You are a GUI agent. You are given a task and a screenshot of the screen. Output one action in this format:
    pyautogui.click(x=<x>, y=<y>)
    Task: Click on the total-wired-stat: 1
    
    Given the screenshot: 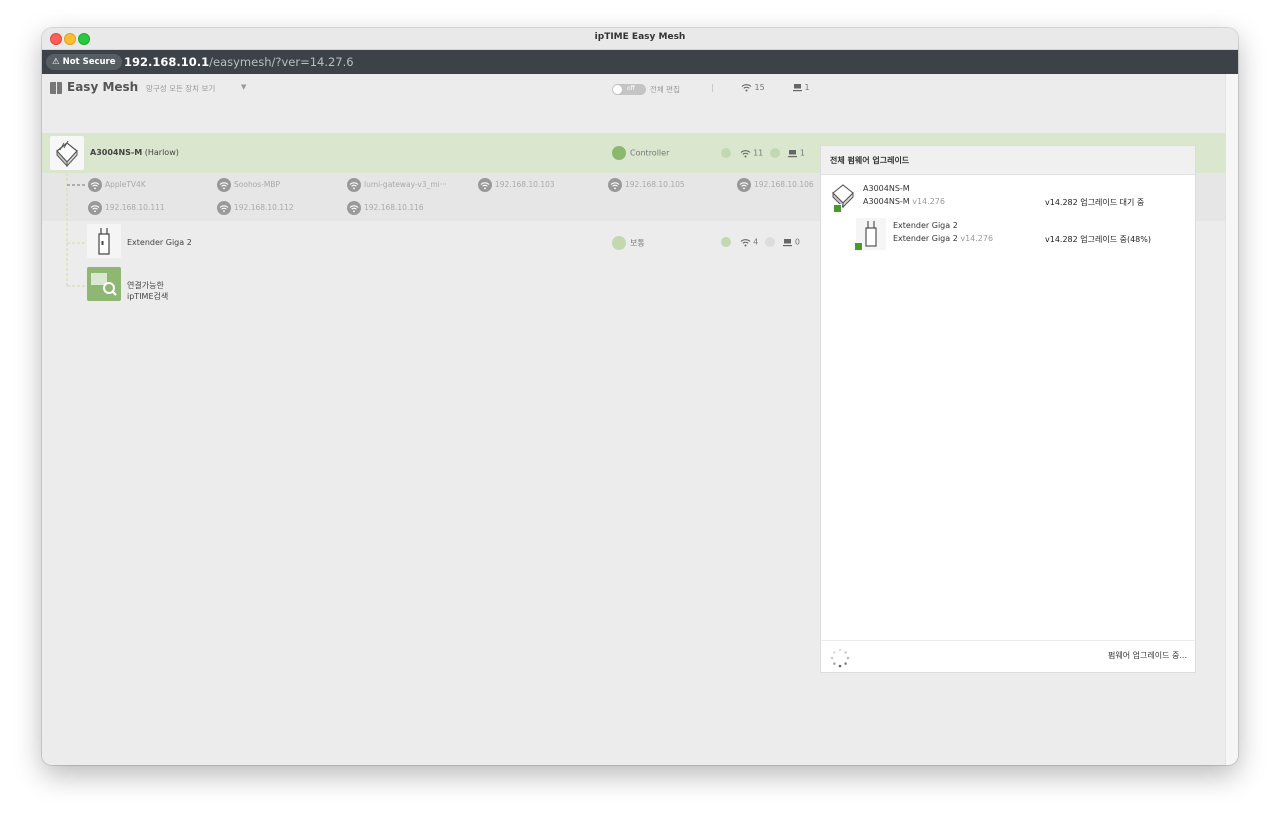 What is the action you would take?
    pyautogui.click(x=801, y=87)
    